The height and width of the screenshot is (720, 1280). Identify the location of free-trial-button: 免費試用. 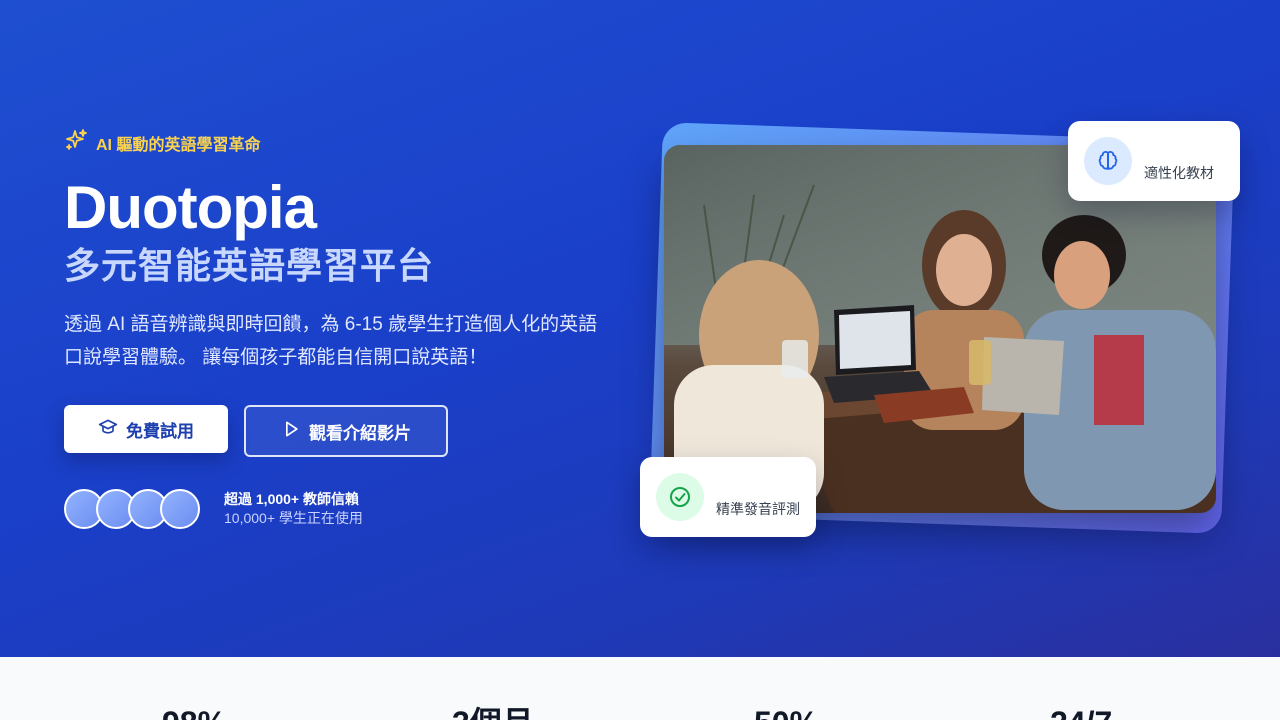
(146, 429).